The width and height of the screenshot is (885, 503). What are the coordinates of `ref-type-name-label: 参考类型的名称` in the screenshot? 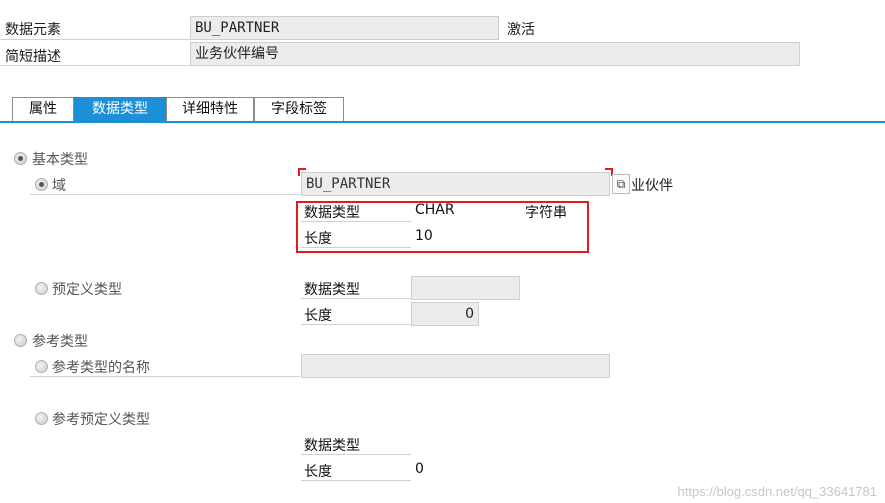 It's located at (101, 368).